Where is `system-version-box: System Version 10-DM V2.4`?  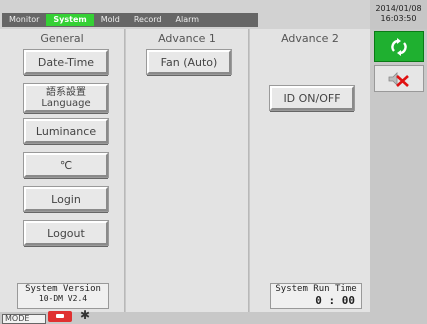 system-version-box: System Version 10-DM V2.4 is located at coordinates (63, 296).